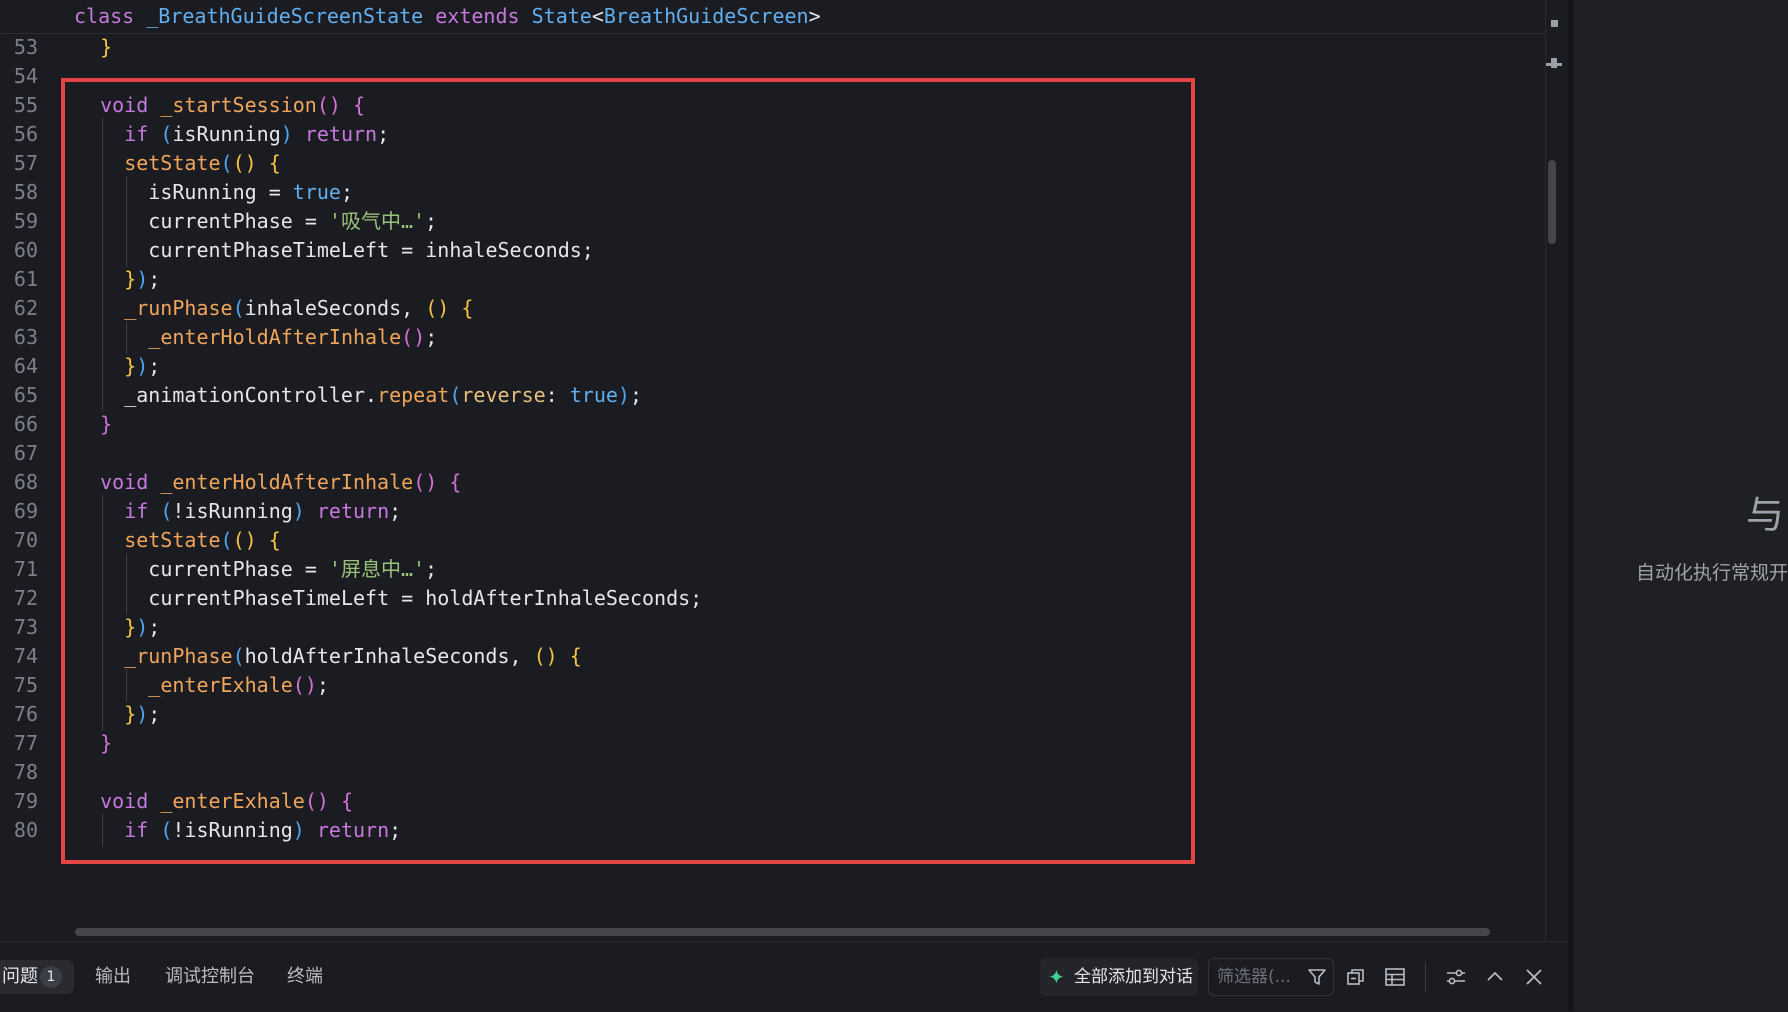  I want to click on tab-output: 输出, so click(113, 977).